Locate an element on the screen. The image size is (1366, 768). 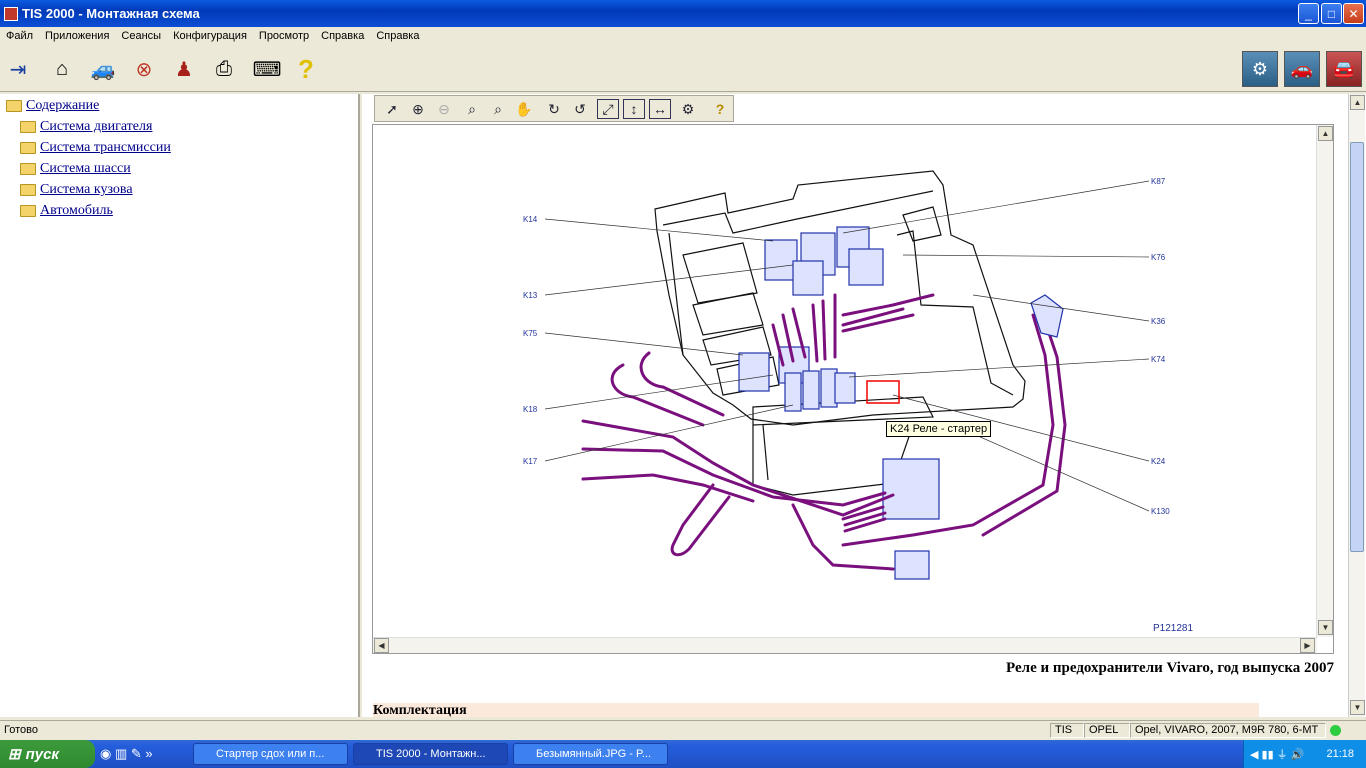
menu-configuration: Конфигурация is located at coordinates (210, 36).